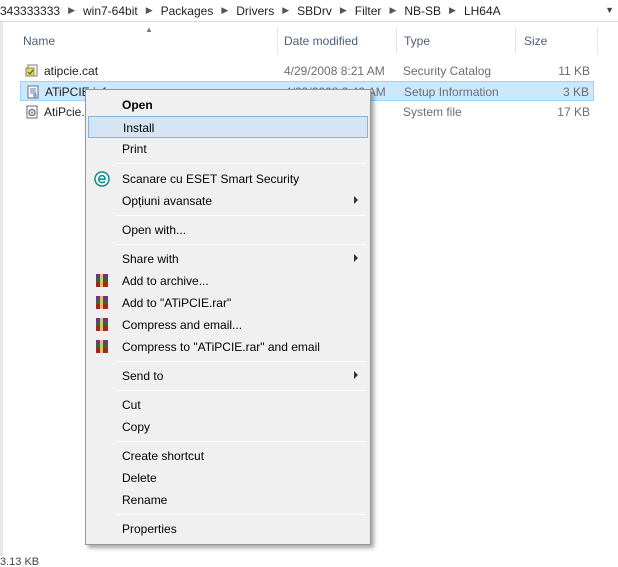 This screenshot has width=618, height=567. What do you see at coordinates (228, 201) in the screenshot?
I see `menu-item-advanced-options: Opțiuni avansate` at bounding box center [228, 201].